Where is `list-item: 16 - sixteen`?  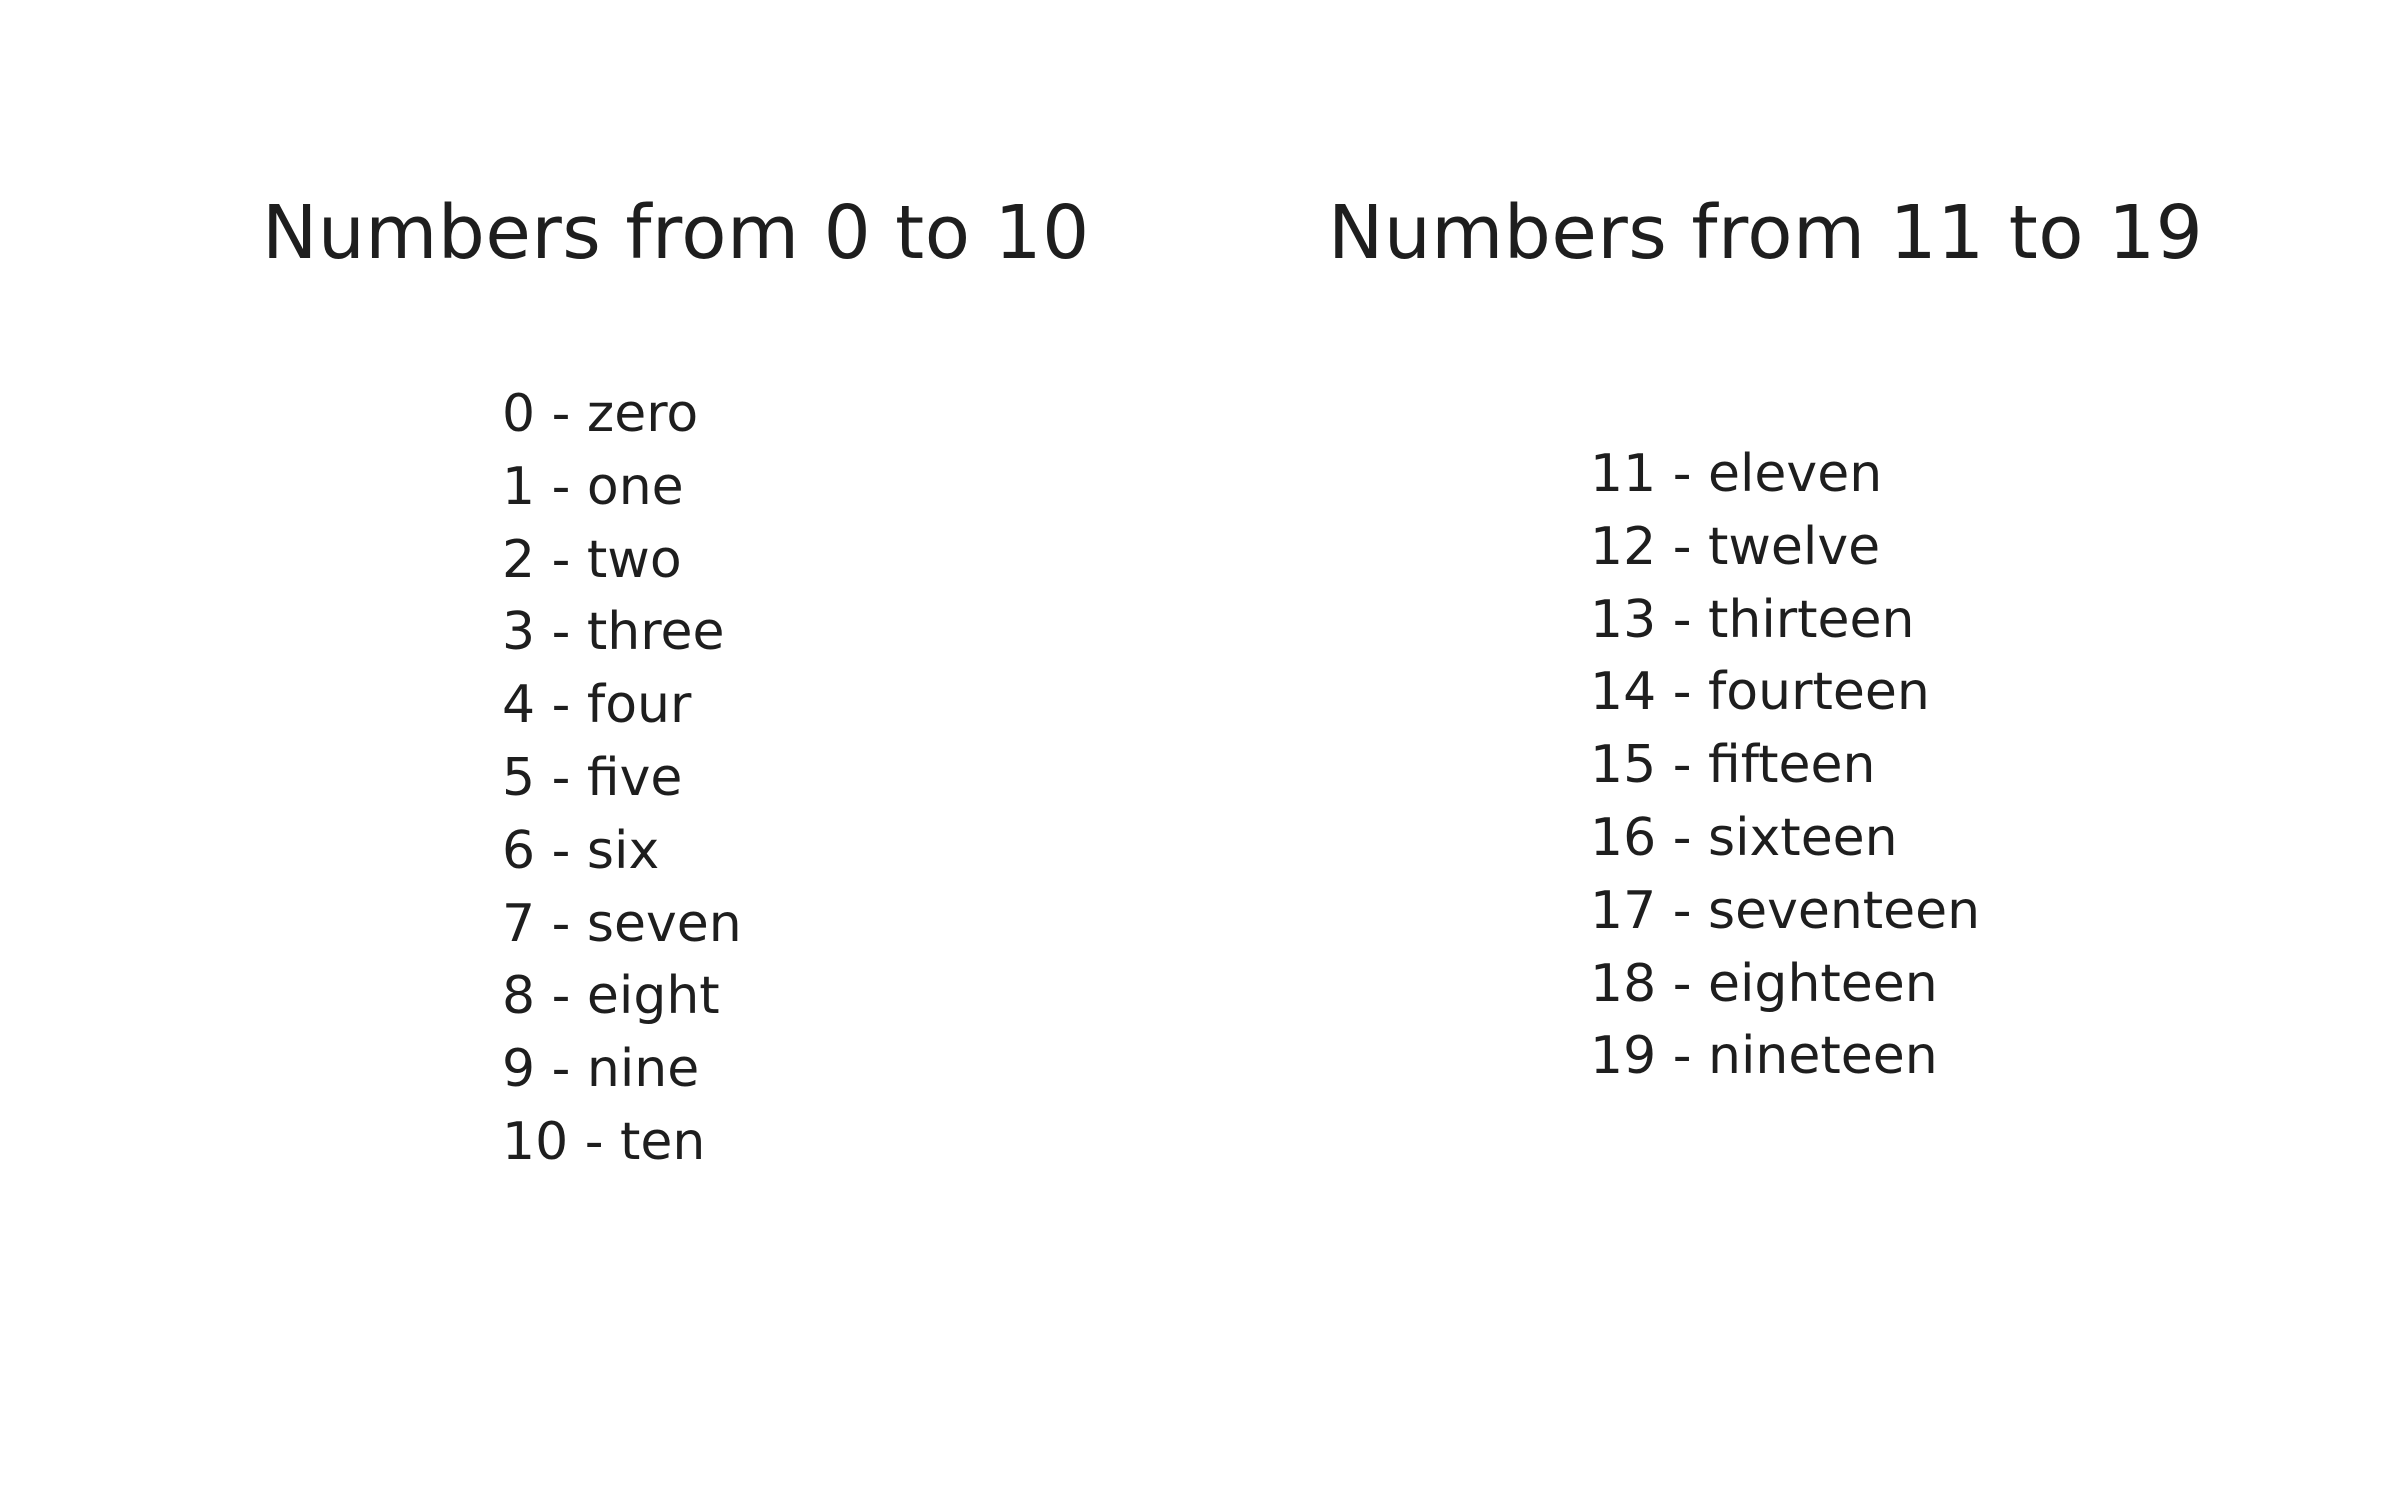
list-item: 16 - sixteen is located at coordinates (1744, 837).